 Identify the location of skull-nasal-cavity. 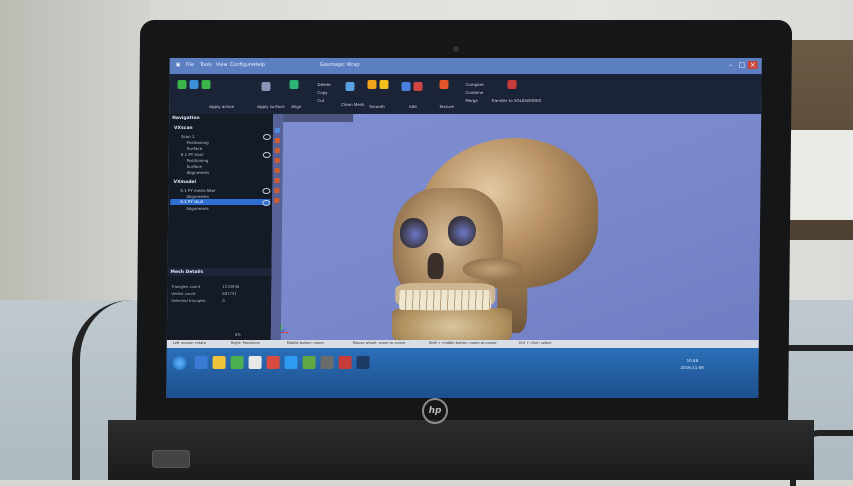
(435, 266).